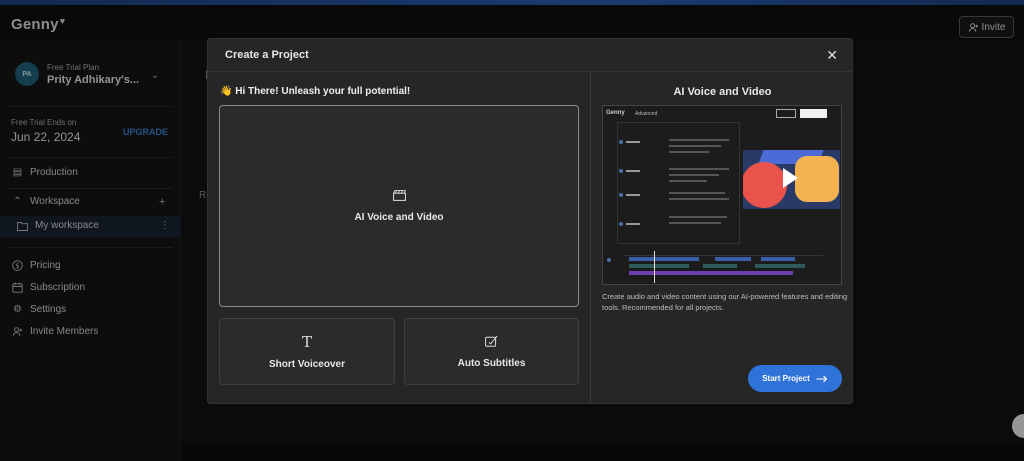 Image resolution: width=1024 pixels, height=461 pixels. I want to click on button-label: Start Project, so click(786, 378).